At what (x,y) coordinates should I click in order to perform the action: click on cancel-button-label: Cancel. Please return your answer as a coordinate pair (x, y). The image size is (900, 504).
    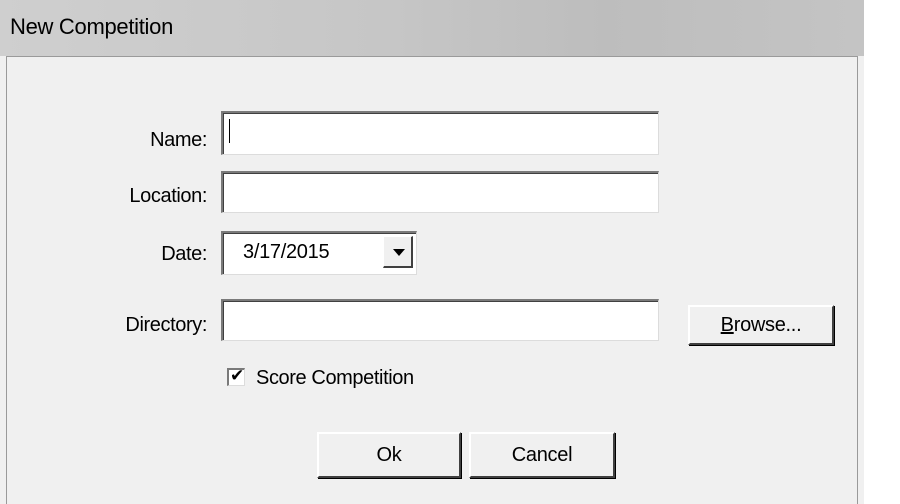
    Looking at the image, I should click on (542, 455).